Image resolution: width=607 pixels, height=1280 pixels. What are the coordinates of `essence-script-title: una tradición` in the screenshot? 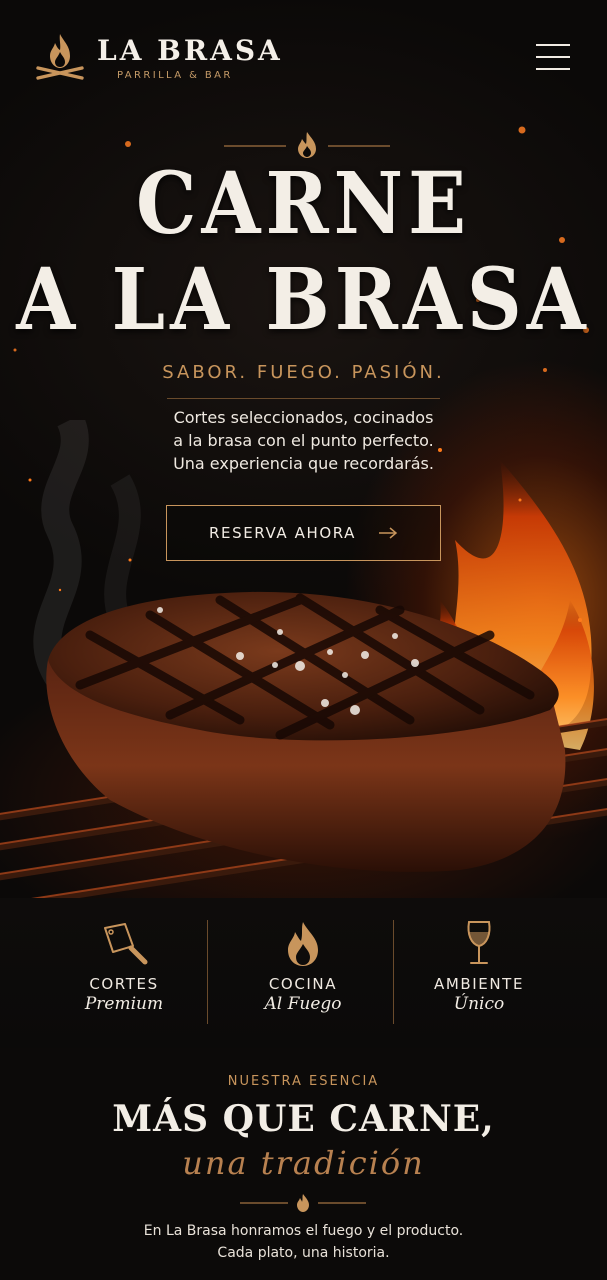 It's located at (303, 1163).